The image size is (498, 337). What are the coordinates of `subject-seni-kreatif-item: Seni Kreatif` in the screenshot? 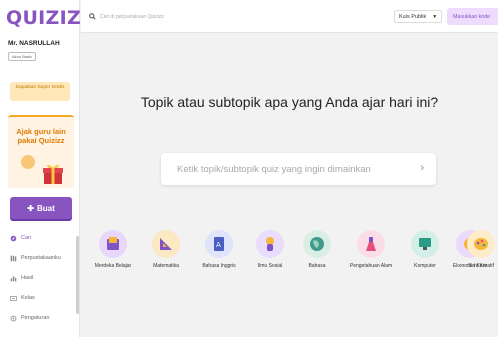 It's located at (479, 249).